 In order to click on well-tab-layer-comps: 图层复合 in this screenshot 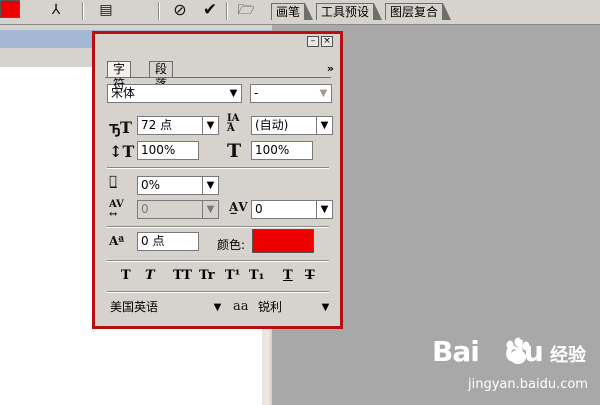, I will do `click(418, 11)`.